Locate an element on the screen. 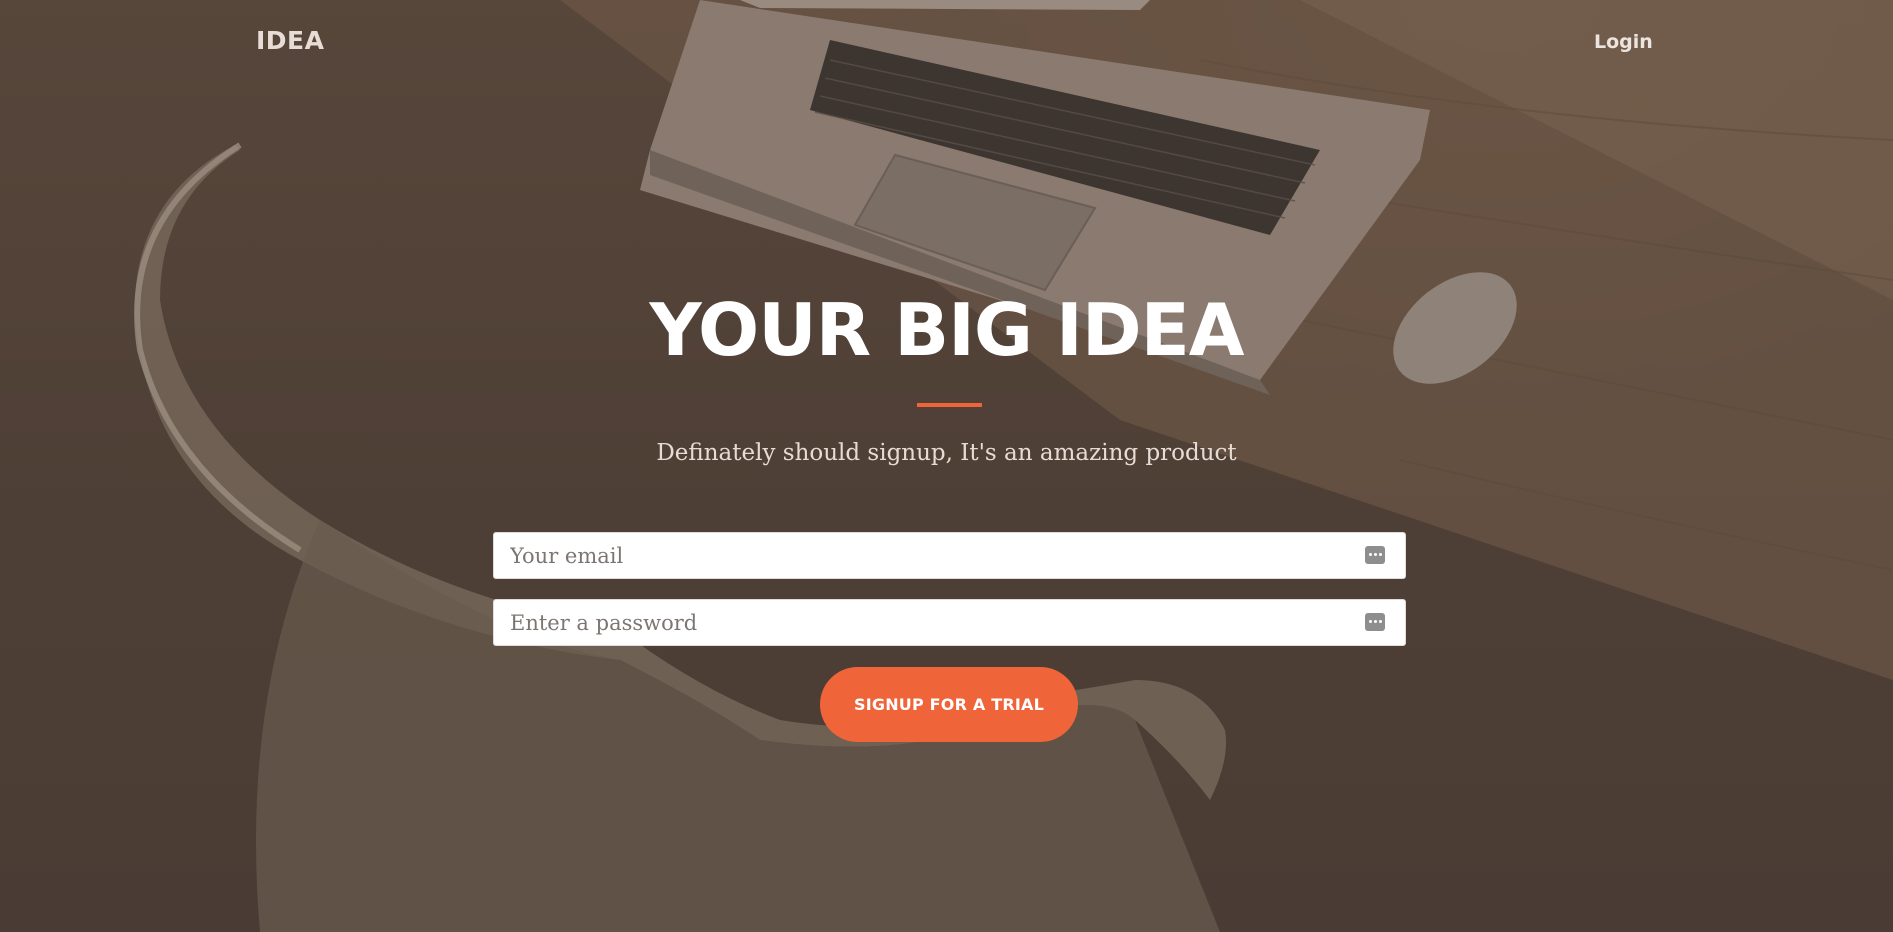 The width and height of the screenshot is (1893, 932). password-field-wrapper is located at coordinates (949, 622).